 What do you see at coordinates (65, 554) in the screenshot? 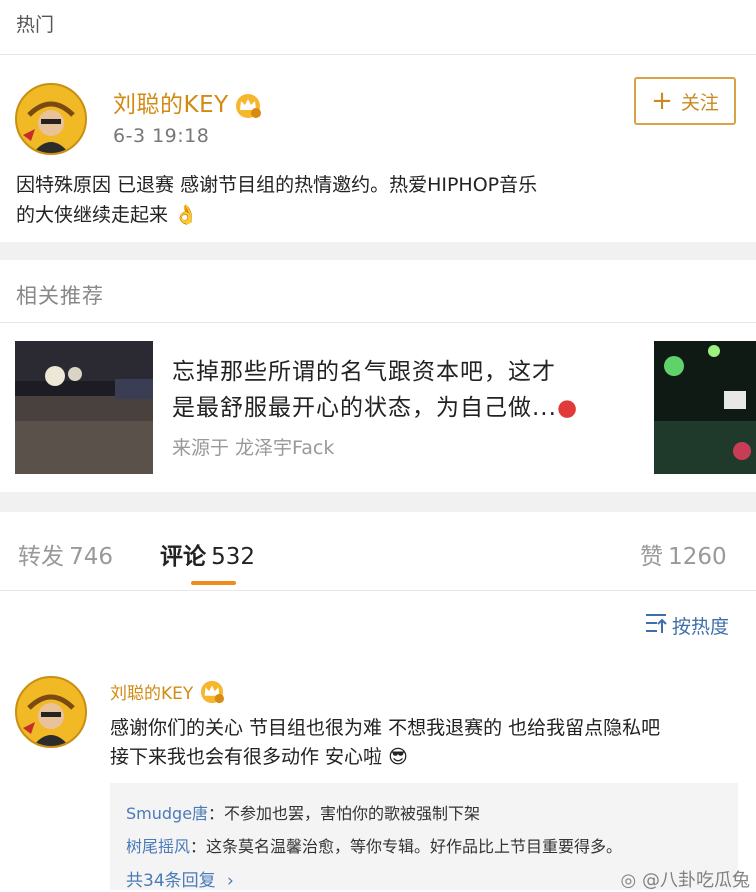
I see `tab-repost: 转发 746` at bounding box center [65, 554].